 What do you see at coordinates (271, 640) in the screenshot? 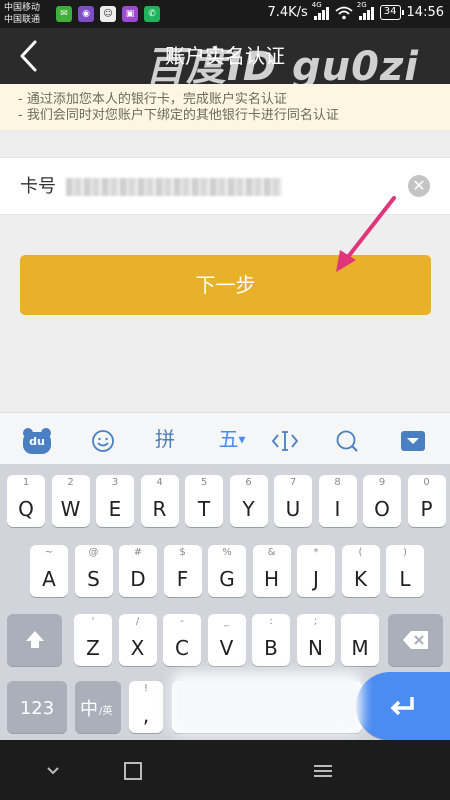
I see `key-b: :B` at bounding box center [271, 640].